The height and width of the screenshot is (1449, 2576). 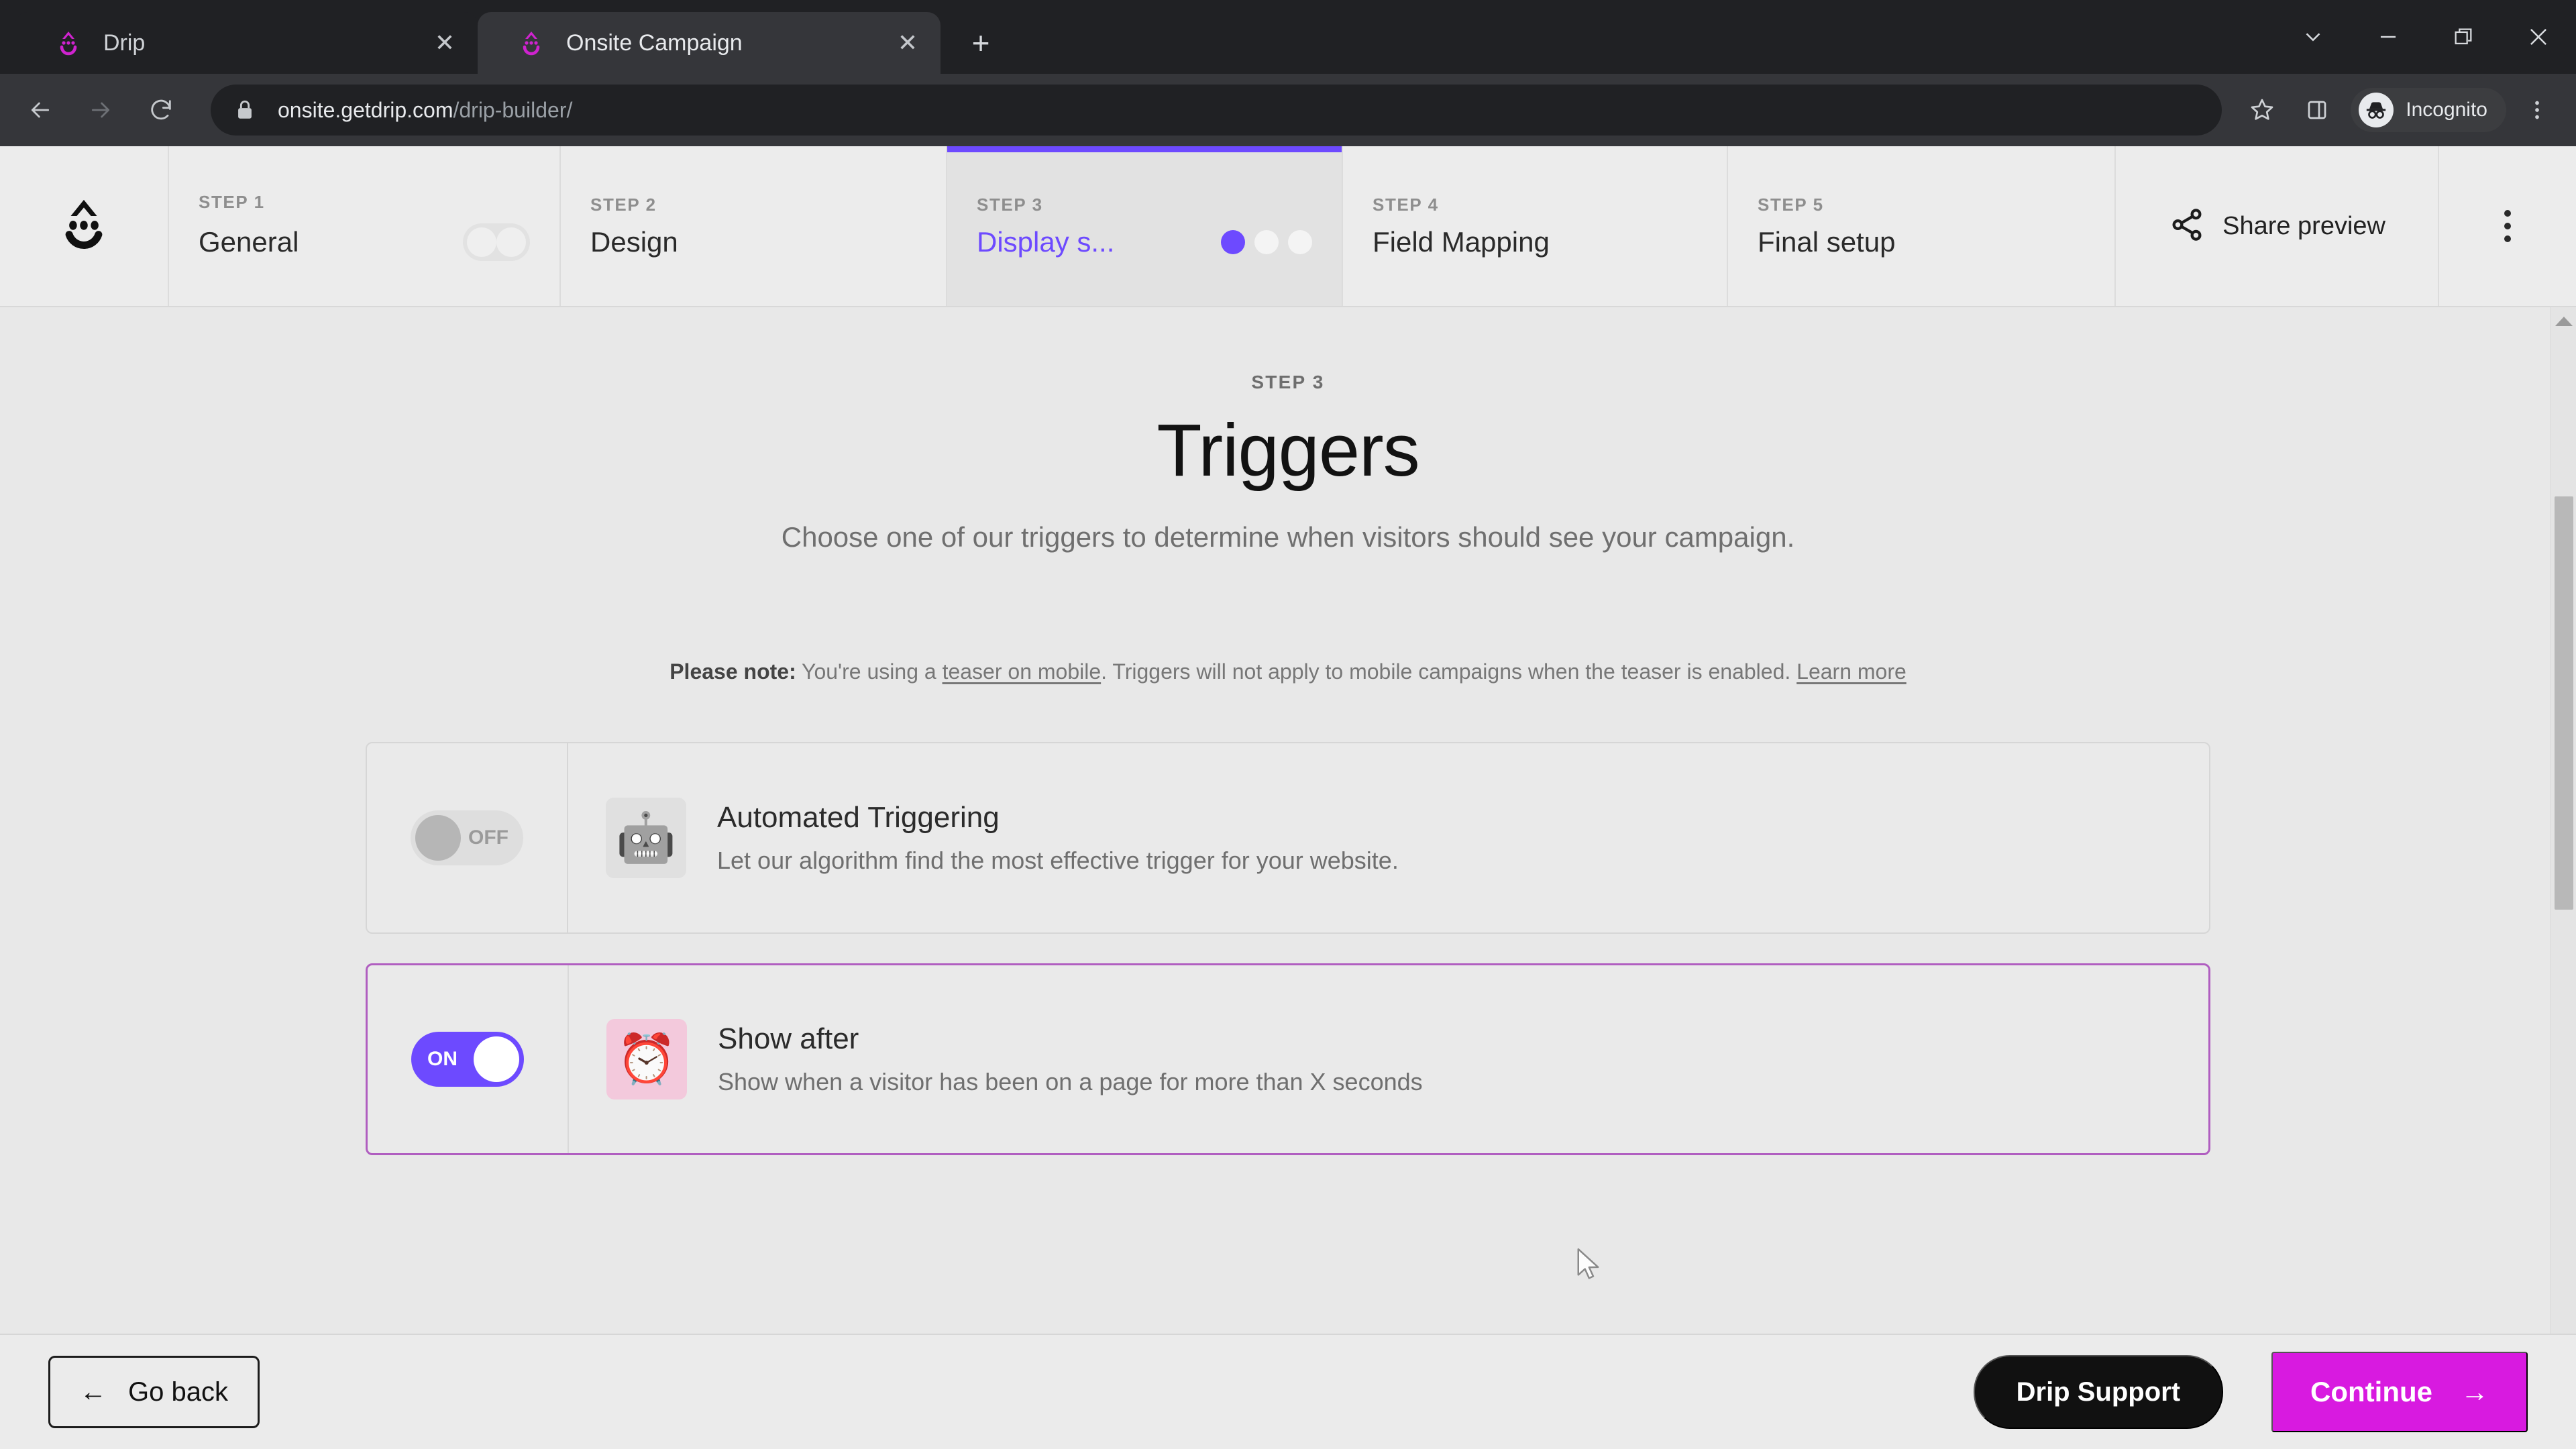 I want to click on forward-icon, so click(x=100, y=110).